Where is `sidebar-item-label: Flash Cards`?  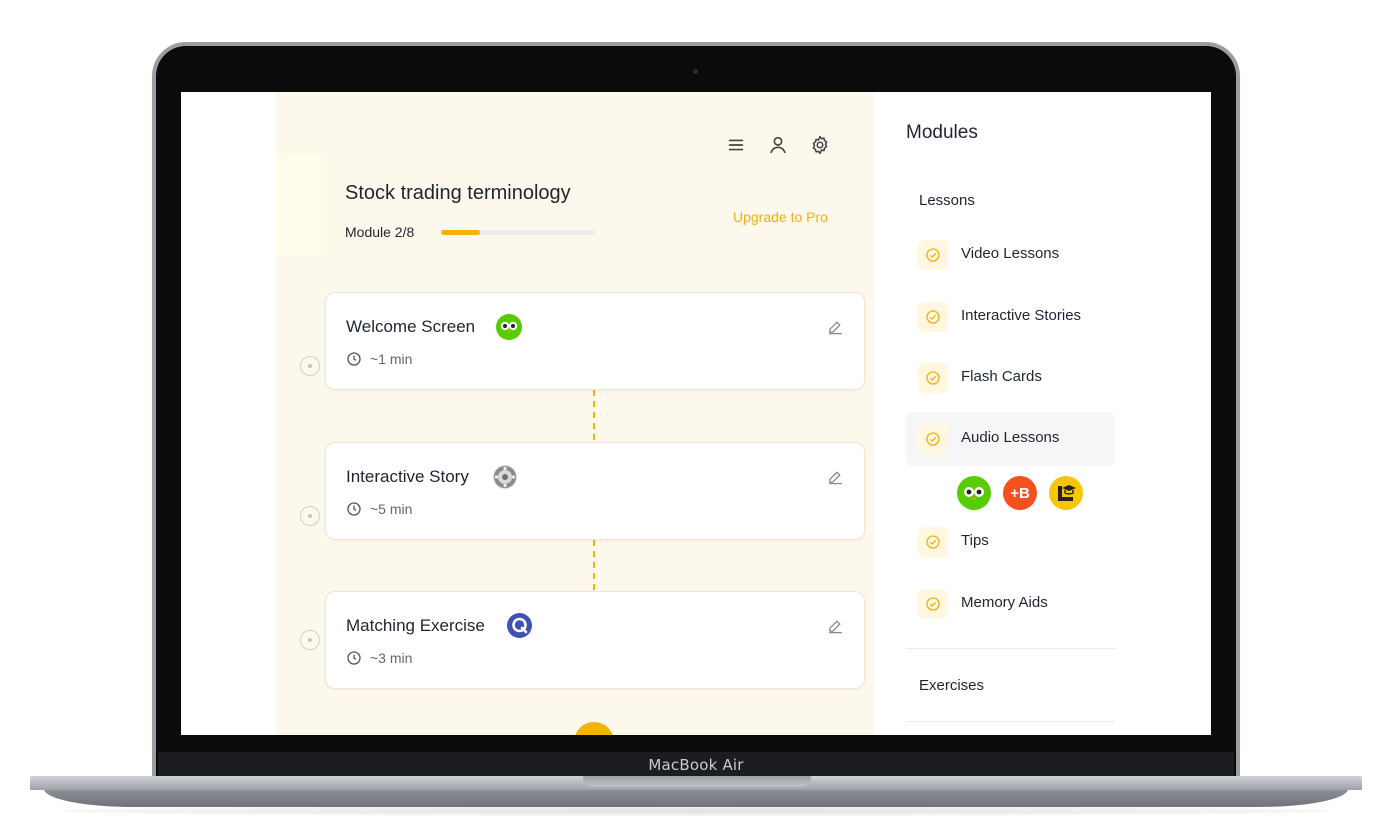
sidebar-item-label: Flash Cards is located at coordinates (1001, 376).